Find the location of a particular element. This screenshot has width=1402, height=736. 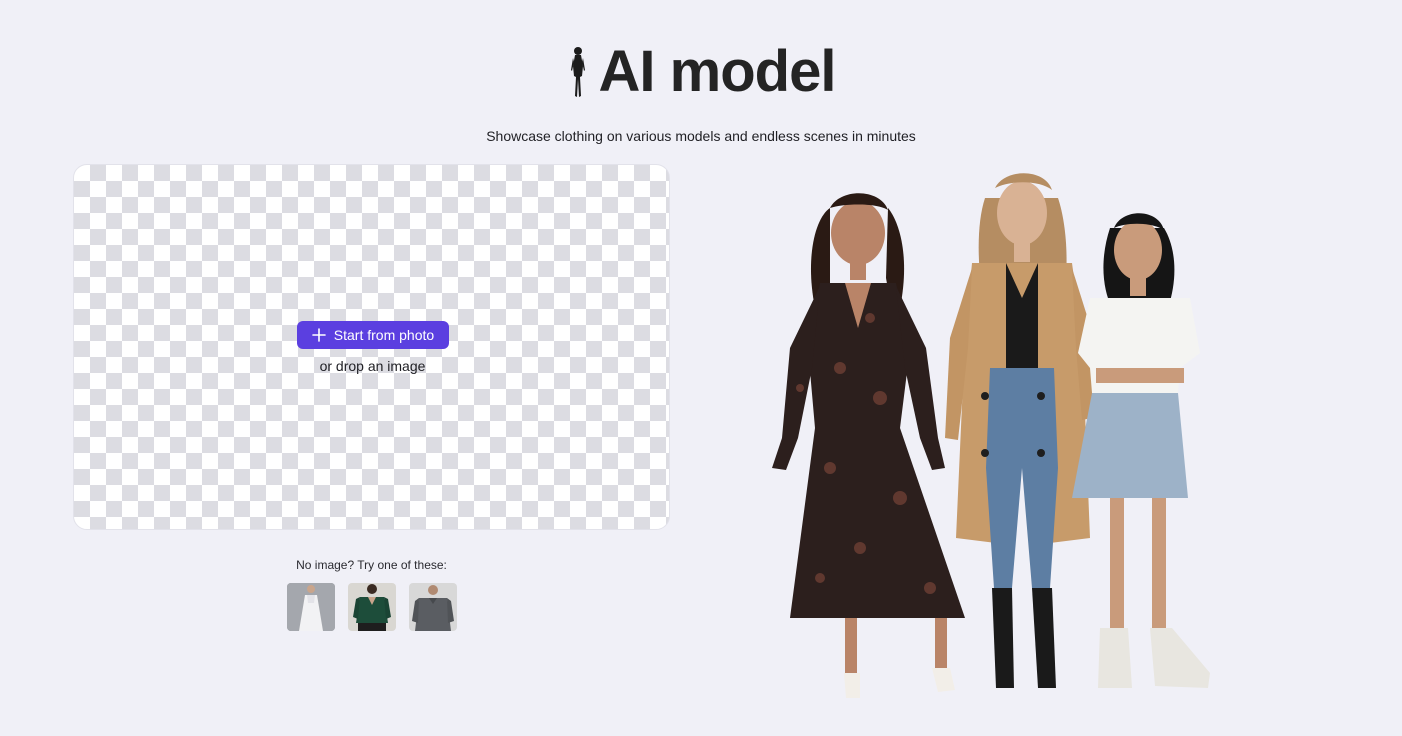

page-title: AI model is located at coordinates (717, 71).